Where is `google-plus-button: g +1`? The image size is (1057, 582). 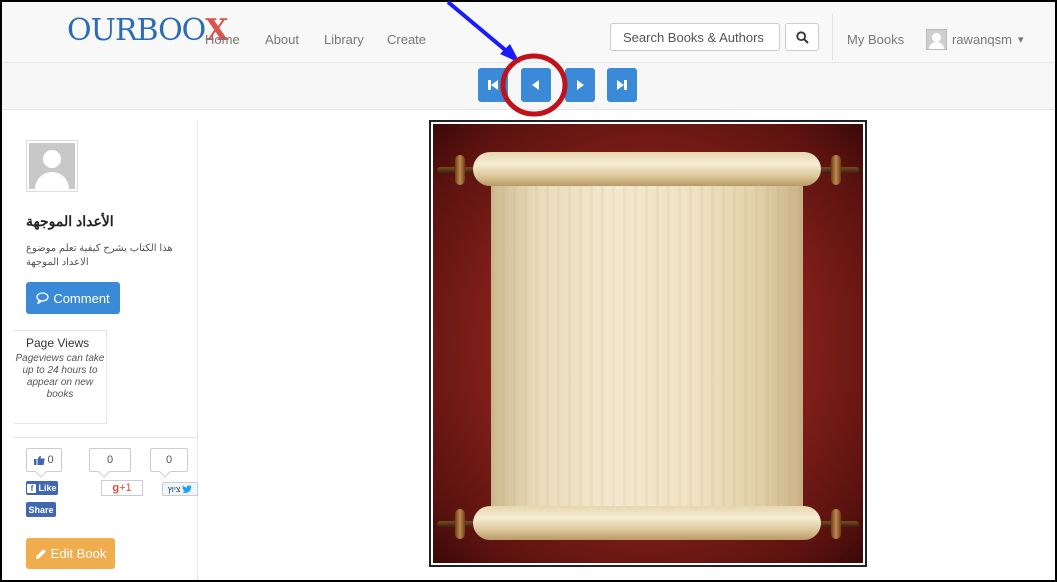 google-plus-button: g +1 is located at coordinates (122, 488).